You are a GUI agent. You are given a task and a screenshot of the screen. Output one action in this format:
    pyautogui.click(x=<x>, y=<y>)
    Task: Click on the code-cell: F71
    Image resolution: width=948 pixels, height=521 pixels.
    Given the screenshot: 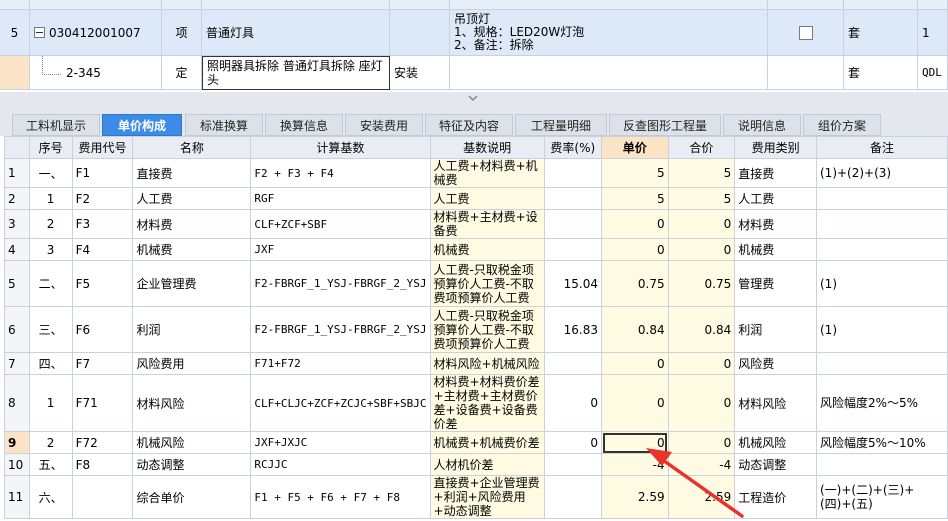 What is the action you would take?
    pyautogui.click(x=102, y=403)
    